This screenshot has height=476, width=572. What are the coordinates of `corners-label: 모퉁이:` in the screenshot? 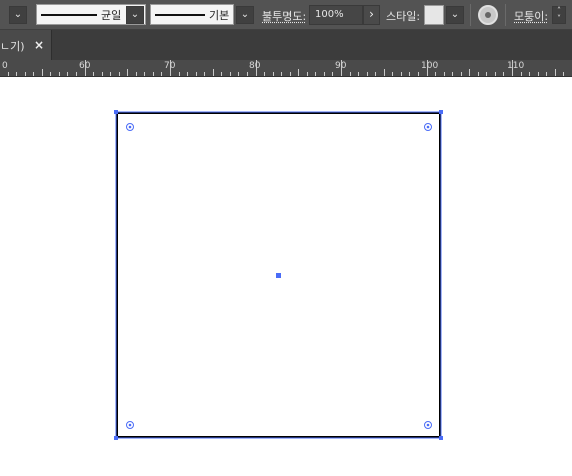 It's located at (531, 16).